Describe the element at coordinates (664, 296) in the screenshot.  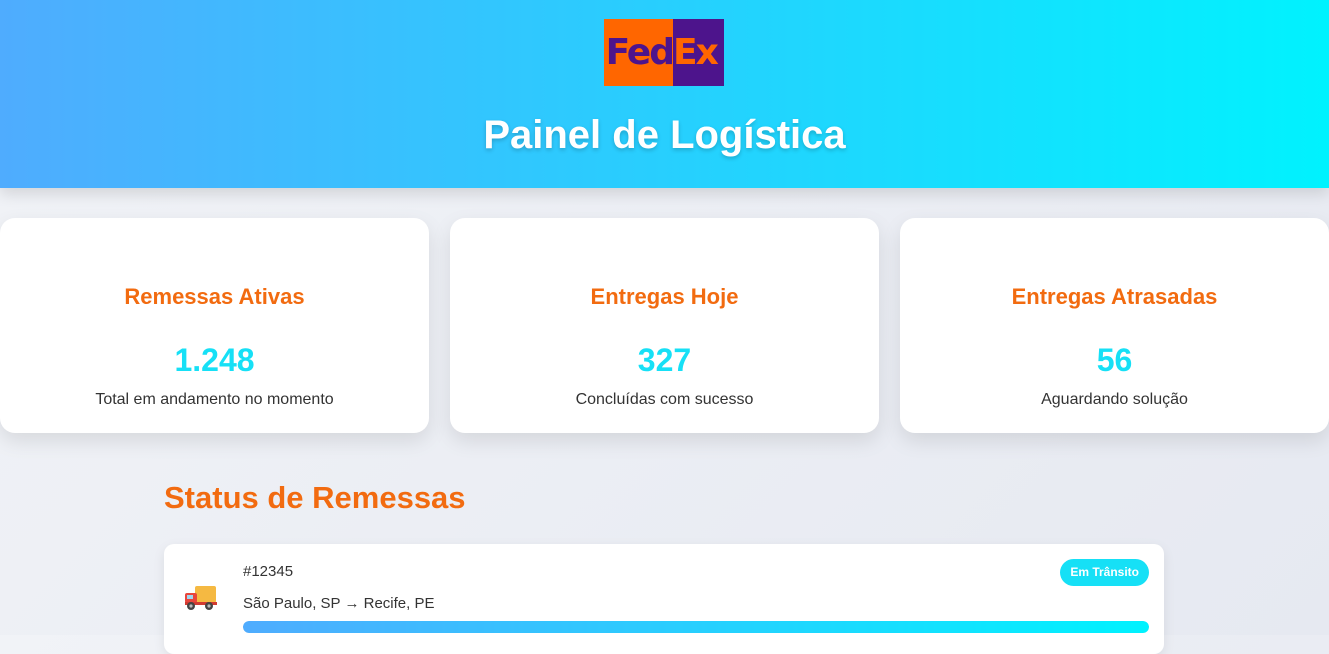
I see `card-title: Entregas Hoje` at that location.